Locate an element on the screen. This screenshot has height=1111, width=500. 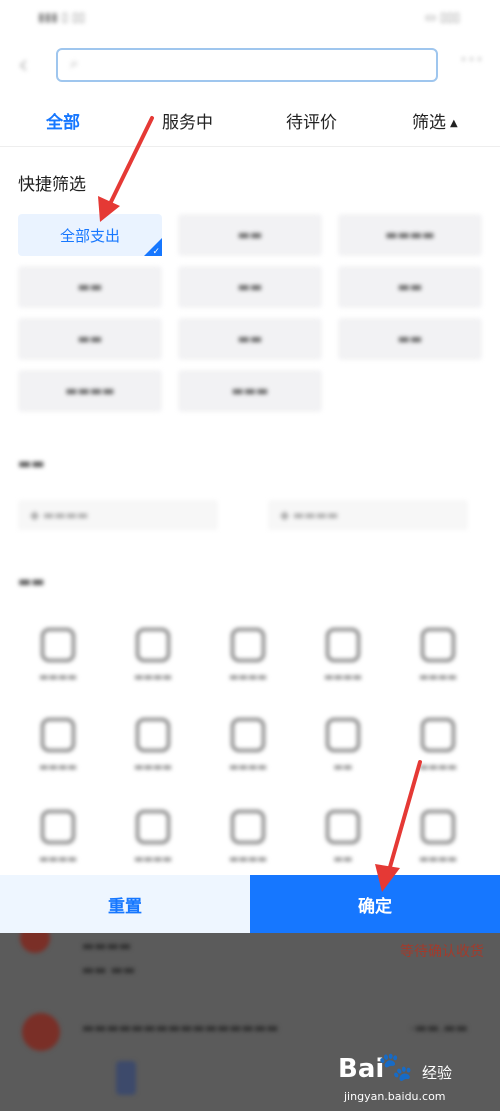
filter-footer: 重置 确定 is located at coordinates (250, 904).